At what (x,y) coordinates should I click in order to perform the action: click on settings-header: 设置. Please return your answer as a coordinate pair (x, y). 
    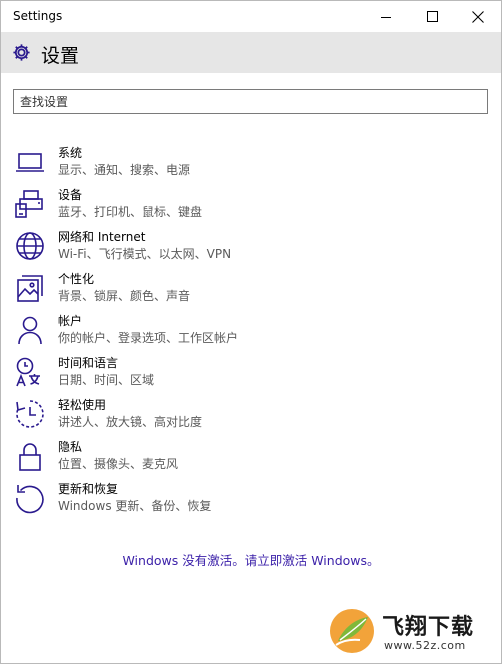
    Looking at the image, I should click on (251, 52).